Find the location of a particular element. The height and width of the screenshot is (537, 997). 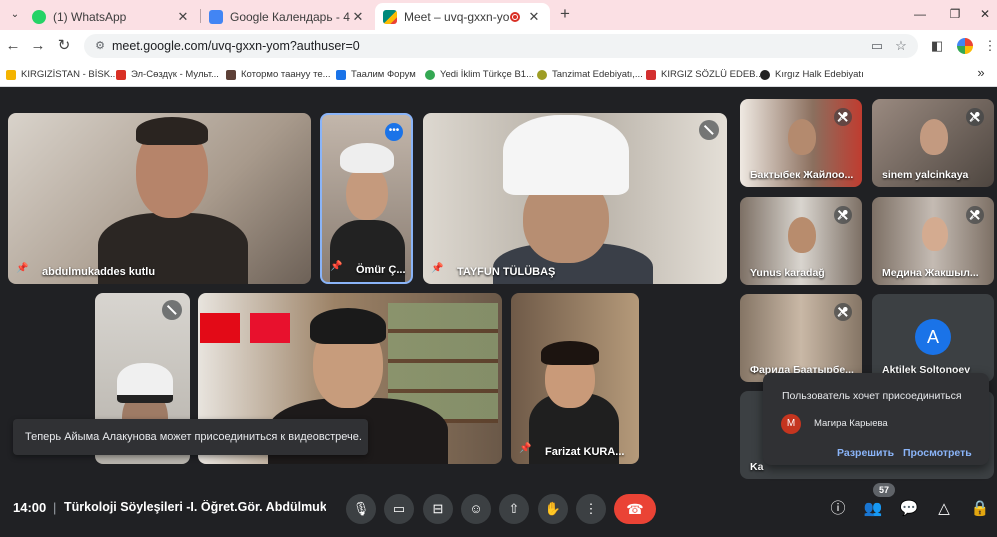

more-bookmarks-icon: » is located at coordinates (981, 72).